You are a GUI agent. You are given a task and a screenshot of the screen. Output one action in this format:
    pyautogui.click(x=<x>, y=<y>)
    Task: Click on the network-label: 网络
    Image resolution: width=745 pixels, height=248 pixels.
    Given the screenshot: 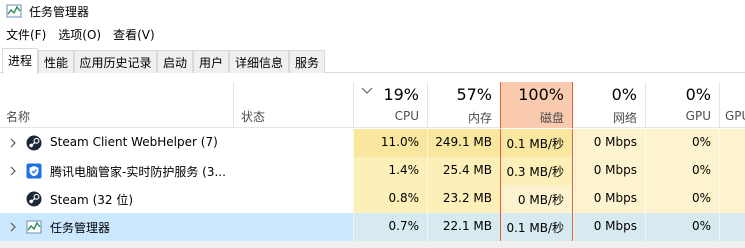 What is the action you would take?
    pyautogui.click(x=624, y=118)
    